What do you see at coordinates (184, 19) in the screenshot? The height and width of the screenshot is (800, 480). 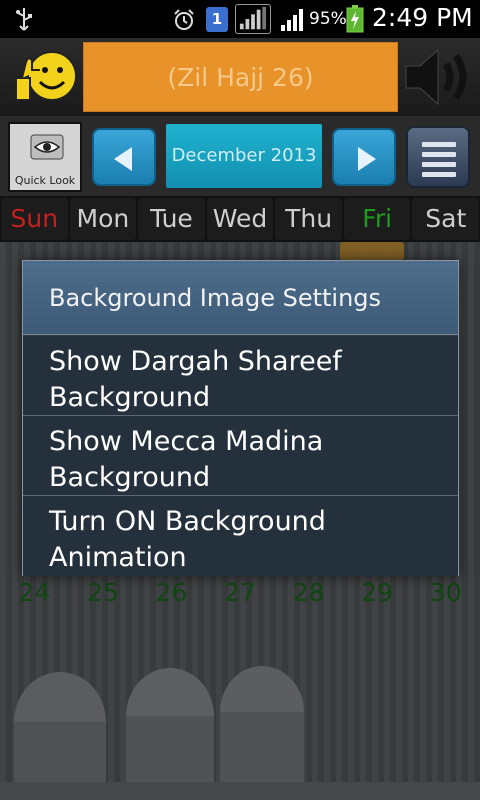 I see `alarm-icon` at bounding box center [184, 19].